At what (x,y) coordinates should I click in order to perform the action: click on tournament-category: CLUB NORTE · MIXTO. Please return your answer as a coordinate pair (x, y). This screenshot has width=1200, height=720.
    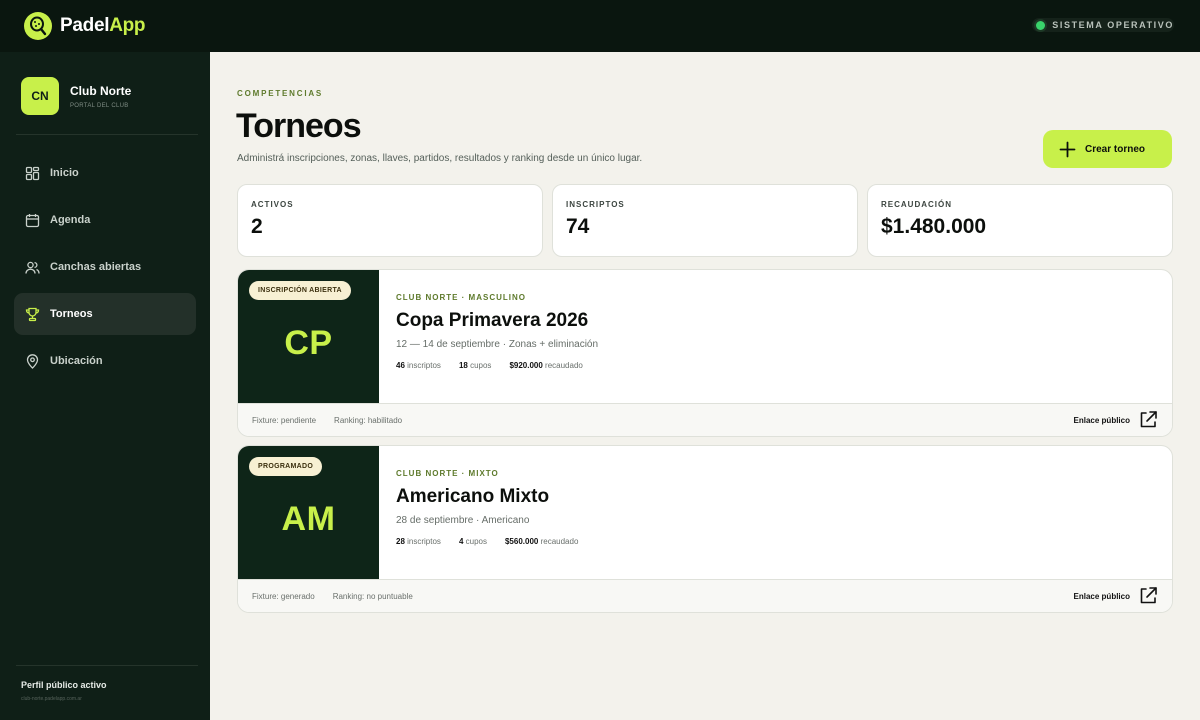
    Looking at the image, I should click on (447, 473).